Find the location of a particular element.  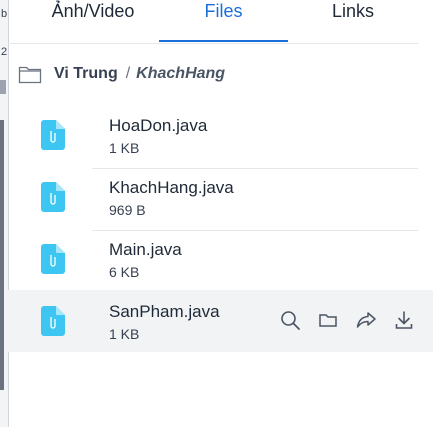

tab-photo-video: Ảnh/Video is located at coordinates (93, 21).